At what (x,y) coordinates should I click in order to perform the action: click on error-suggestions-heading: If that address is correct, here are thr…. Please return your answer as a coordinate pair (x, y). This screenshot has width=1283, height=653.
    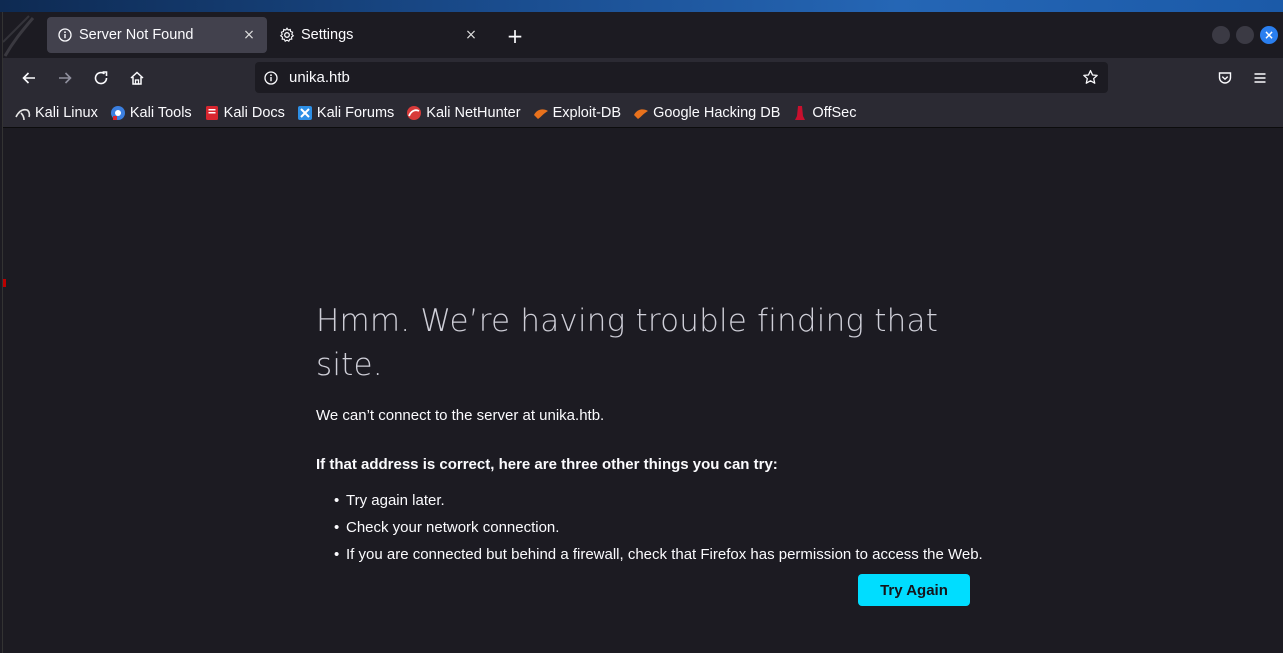
    Looking at the image, I should click on (547, 464).